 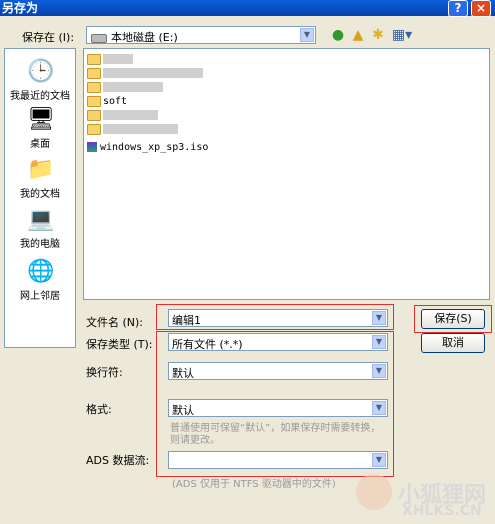 I want to click on list-item: soft, so click(x=107, y=102).